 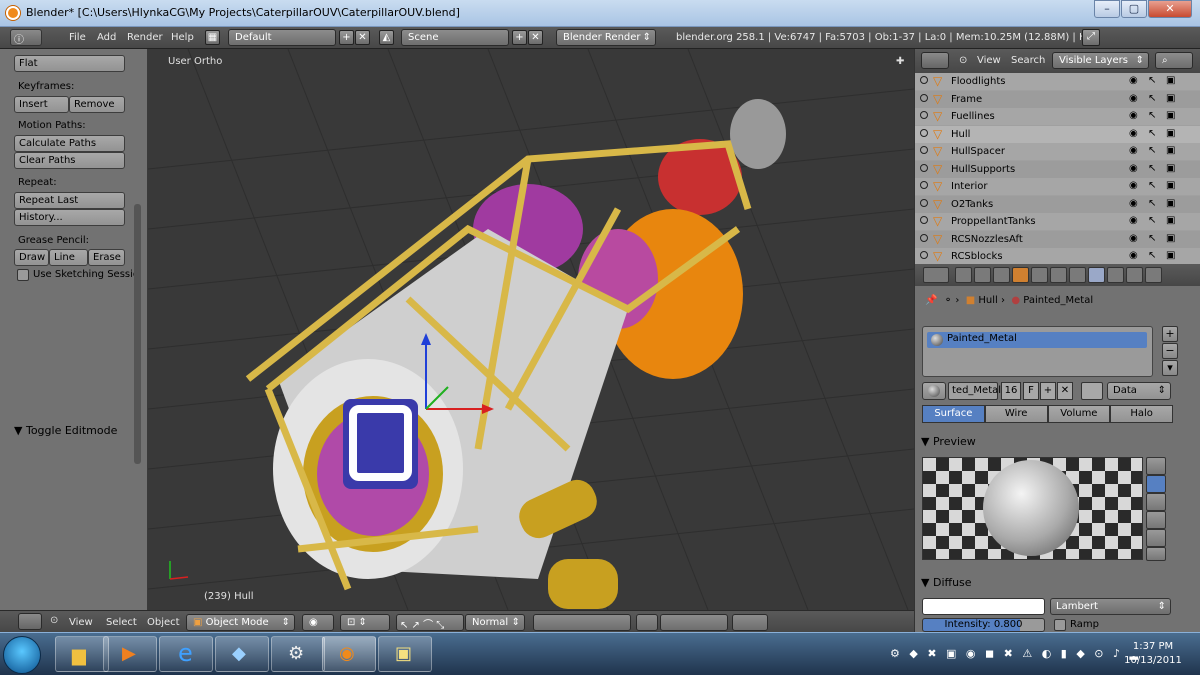 I want to click on link-select: Data ⇕, so click(x=1139, y=391).